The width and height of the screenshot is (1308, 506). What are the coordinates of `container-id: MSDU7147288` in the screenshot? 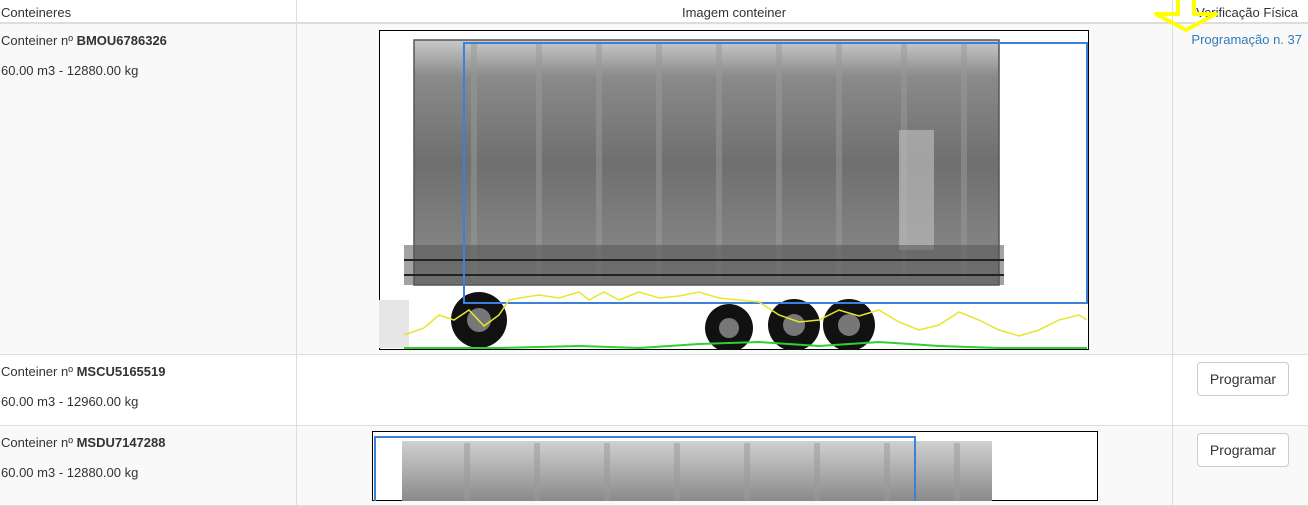 It's located at (121, 442).